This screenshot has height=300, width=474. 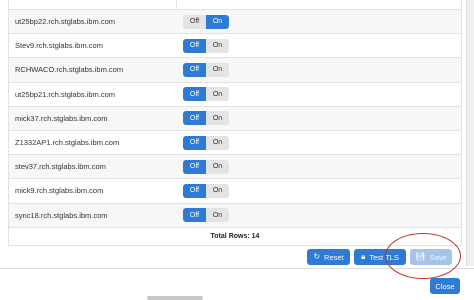 I want to click on host-name: mick9.rch.stglabs.ibm.com, so click(x=59, y=191).